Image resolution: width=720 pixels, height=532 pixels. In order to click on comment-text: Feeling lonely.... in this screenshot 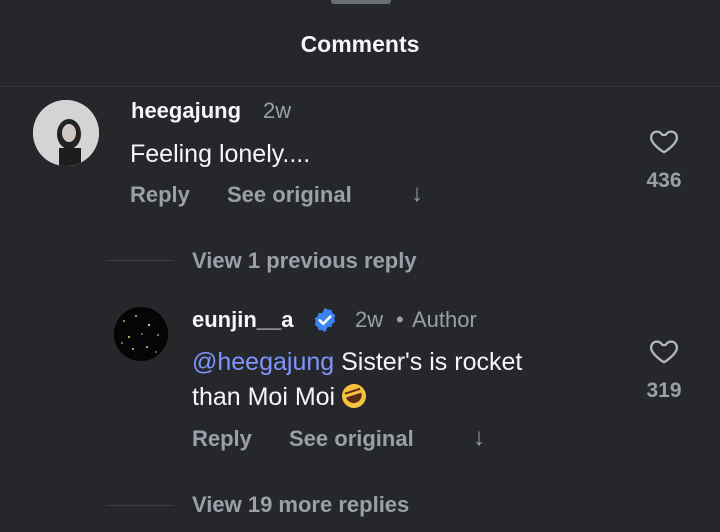, I will do `click(220, 154)`.